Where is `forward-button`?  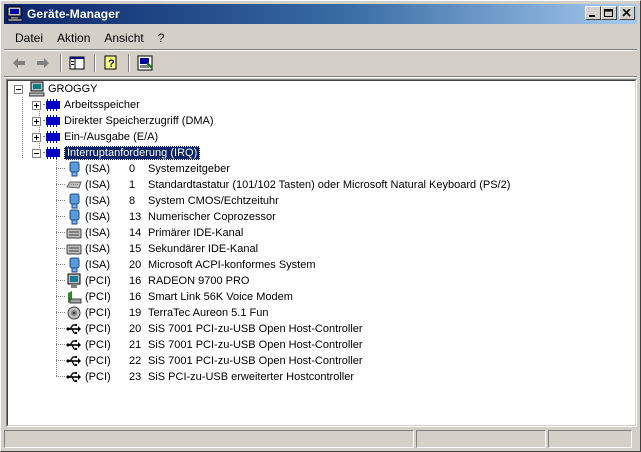 forward-button is located at coordinates (43, 63).